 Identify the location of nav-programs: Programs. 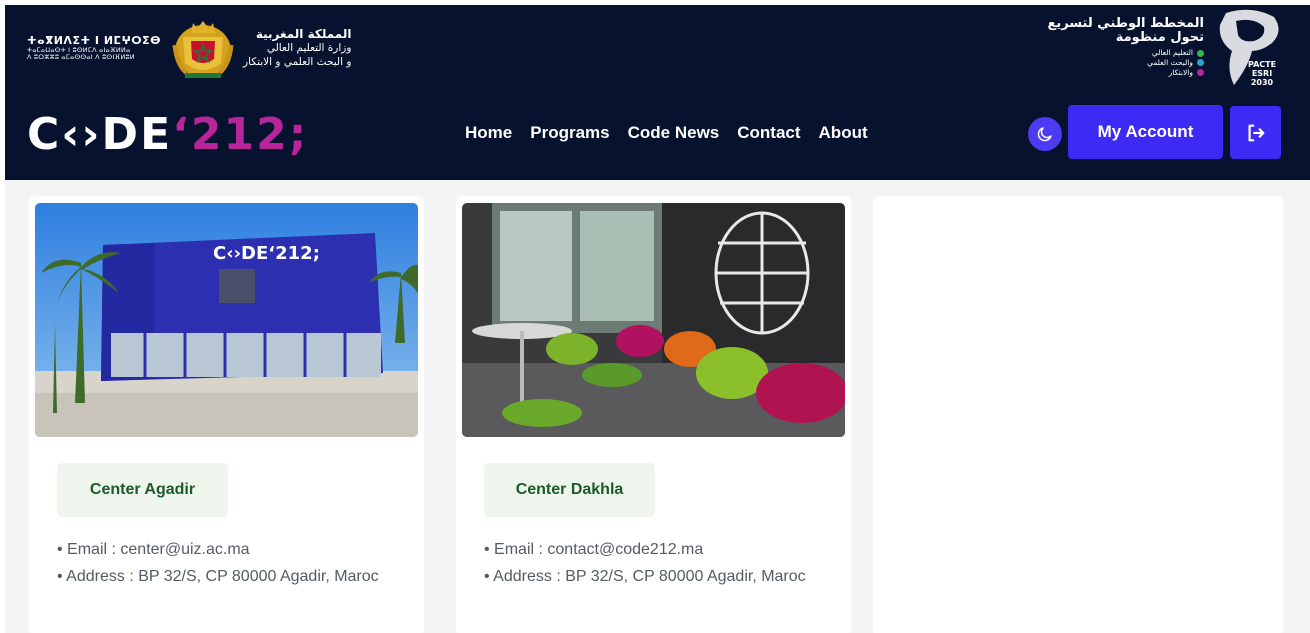
(569, 133).